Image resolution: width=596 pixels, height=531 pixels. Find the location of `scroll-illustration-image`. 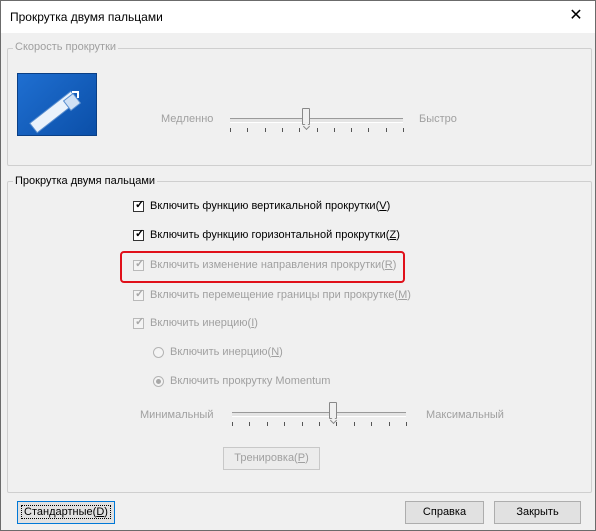

scroll-illustration-image is located at coordinates (57, 104).